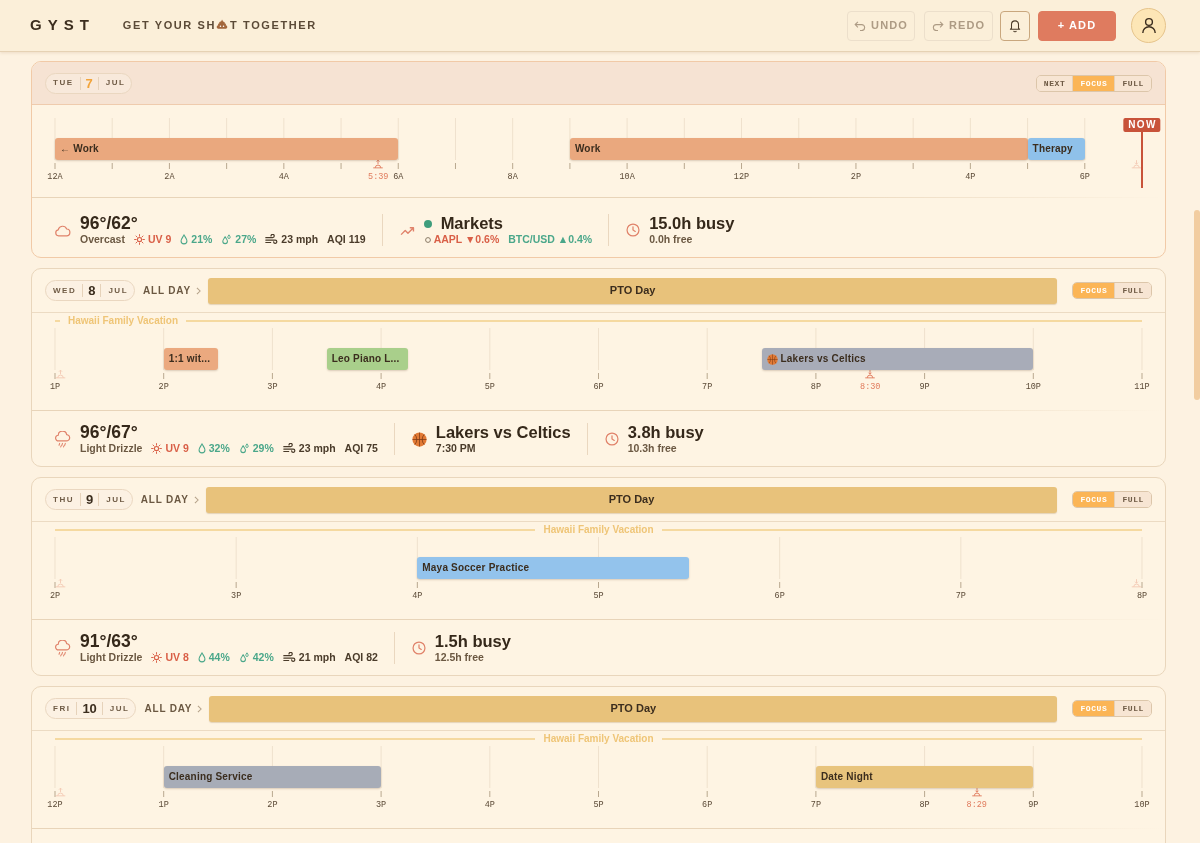  Describe the element at coordinates (272, 777) in the screenshot. I see `timeline-event: Cleaning Service` at that location.